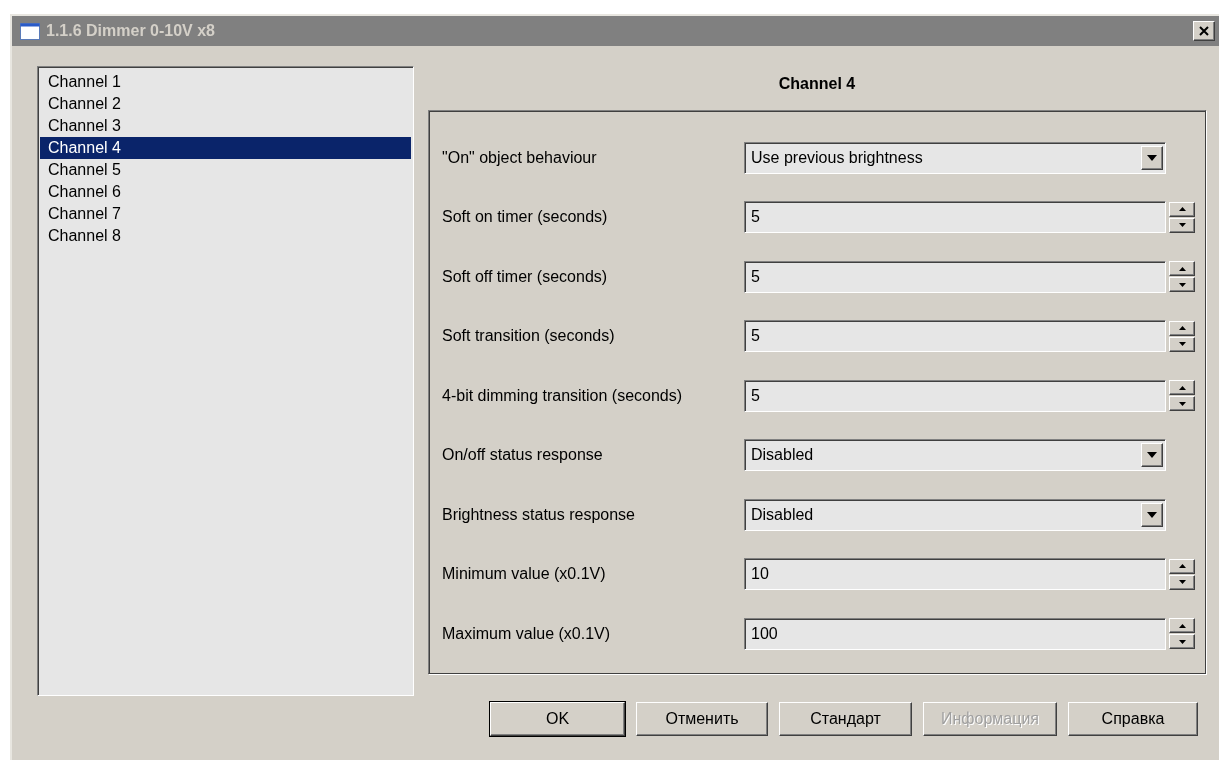 This screenshot has height=760, width=1219. What do you see at coordinates (524, 574) in the screenshot?
I see `parameter-label: Minimum value (x0.1V)` at bounding box center [524, 574].